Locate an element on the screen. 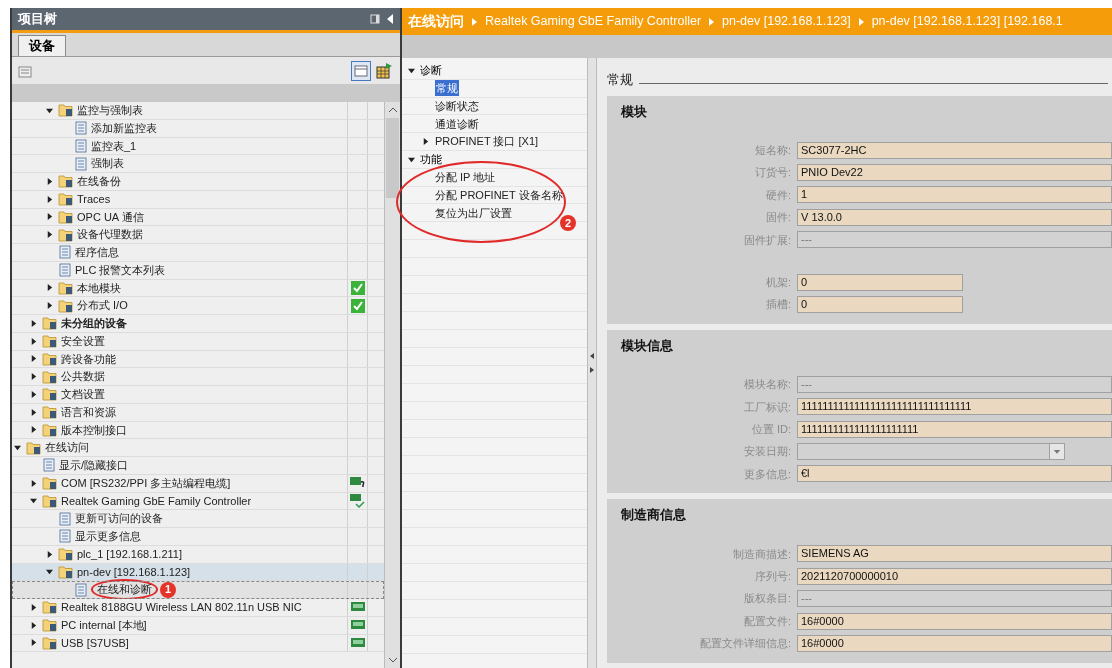 The width and height of the screenshot is (1112, 668). tab: 设备 is located at coordinates (42, 45).